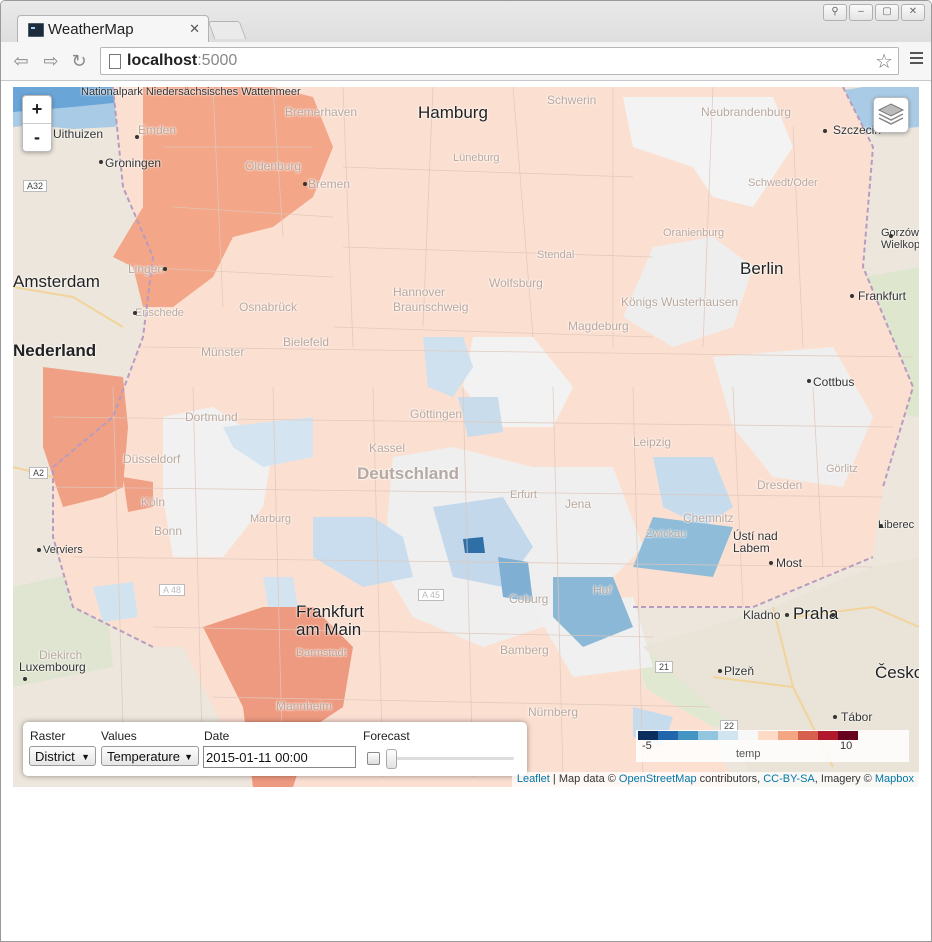  I want to click on address-bar: localhost:5000 ☆, so click(499, 61).